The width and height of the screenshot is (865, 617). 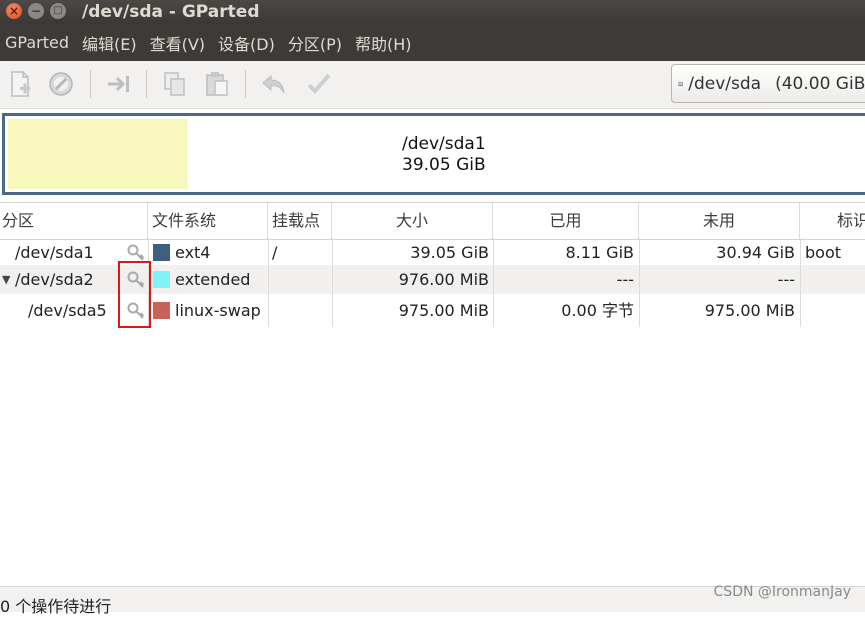 What do you see at coordinates (134, 294) in the screenshot?
I see `highlight-box` at bounding box center [134, 294].